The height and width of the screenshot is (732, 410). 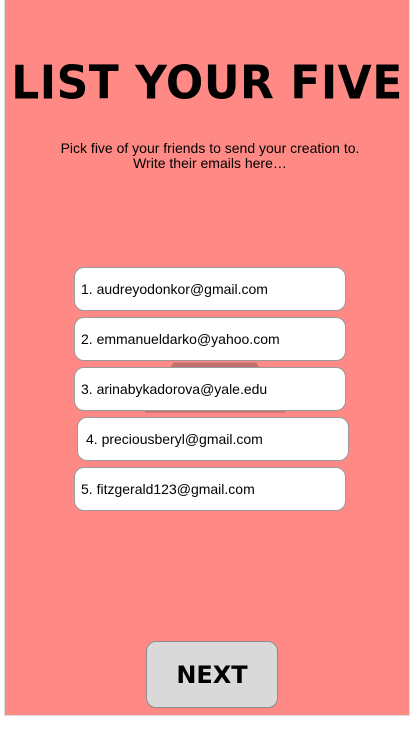 I want to click on email-field-4: 4. preciousberyl@gmail.com, so click(x=213, y=439).